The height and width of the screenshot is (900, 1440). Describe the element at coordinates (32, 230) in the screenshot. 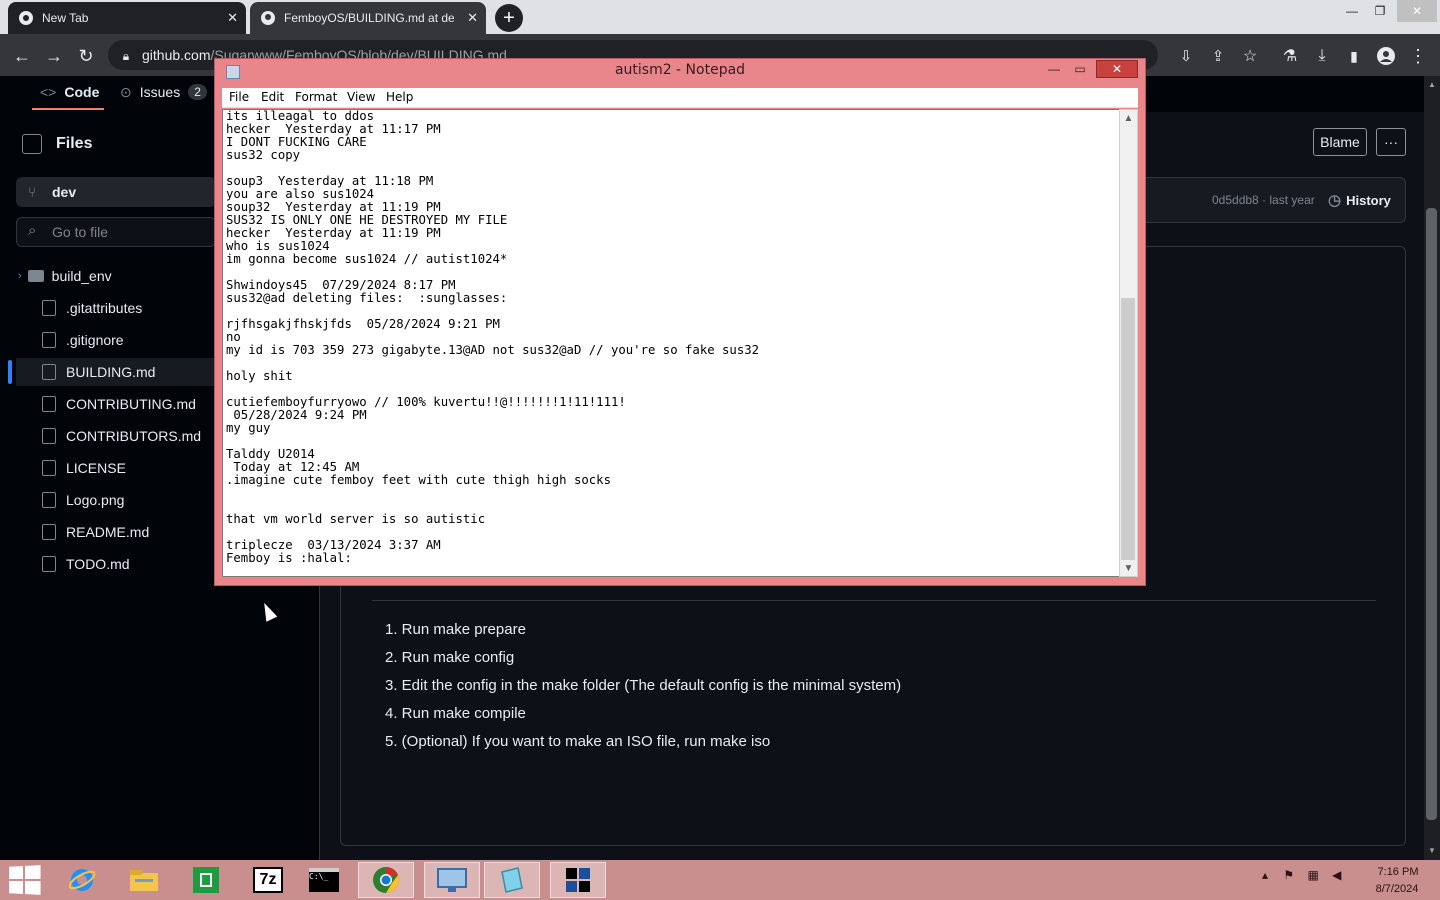

I see `search-icon: ⌕` at that location.